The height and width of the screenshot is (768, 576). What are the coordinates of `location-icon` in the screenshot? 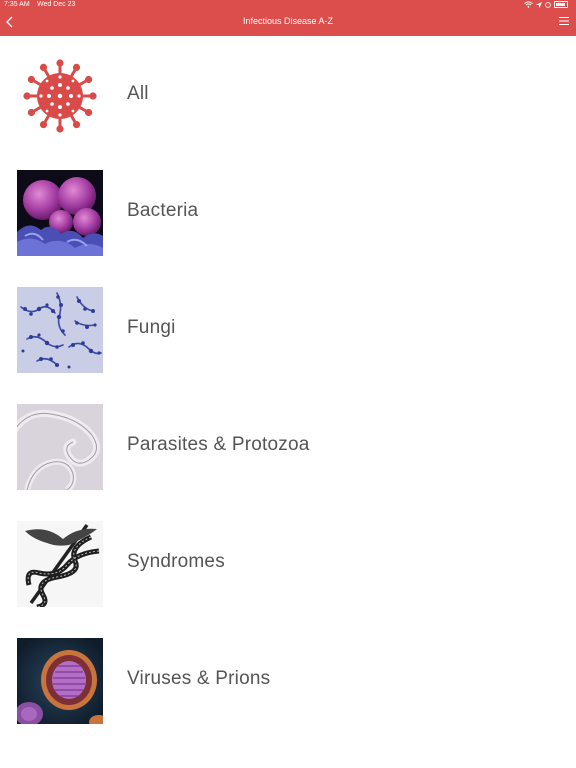 It's located at (539, 4).